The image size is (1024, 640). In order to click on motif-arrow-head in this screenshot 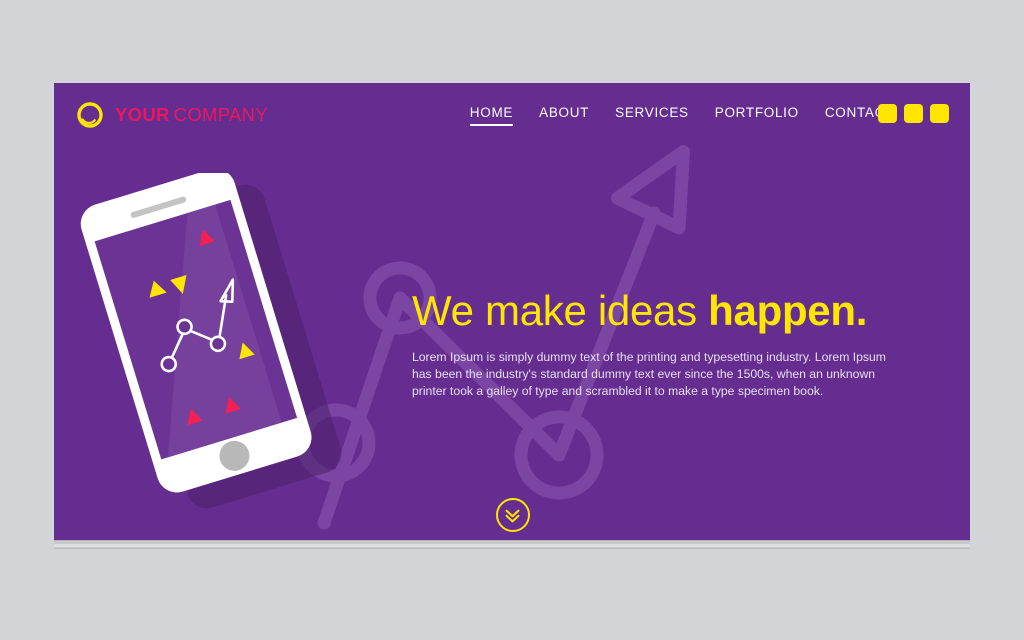, I will do `click(650, 189)`.